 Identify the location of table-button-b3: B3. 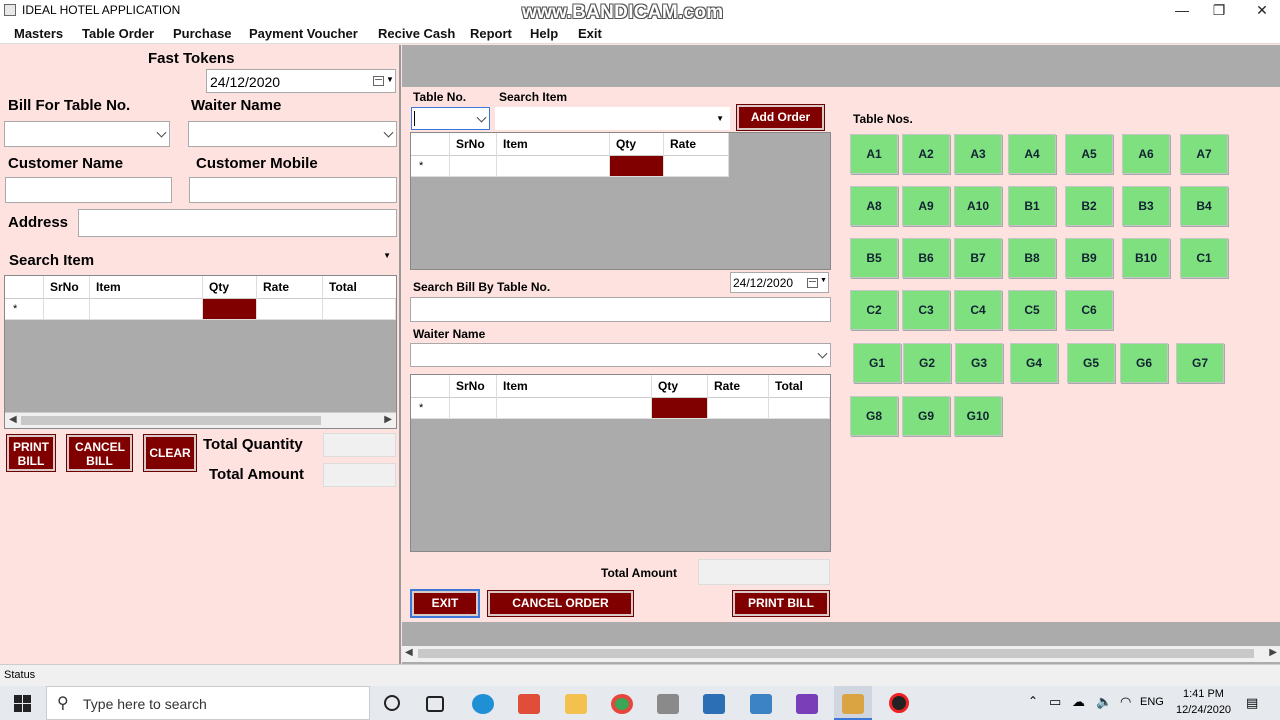
(1146, 206).